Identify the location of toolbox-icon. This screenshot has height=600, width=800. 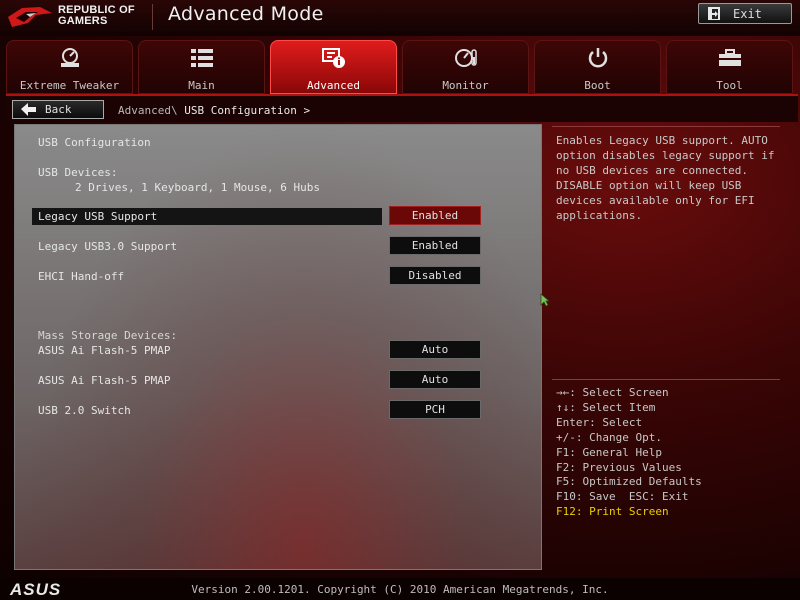
(730, 57).